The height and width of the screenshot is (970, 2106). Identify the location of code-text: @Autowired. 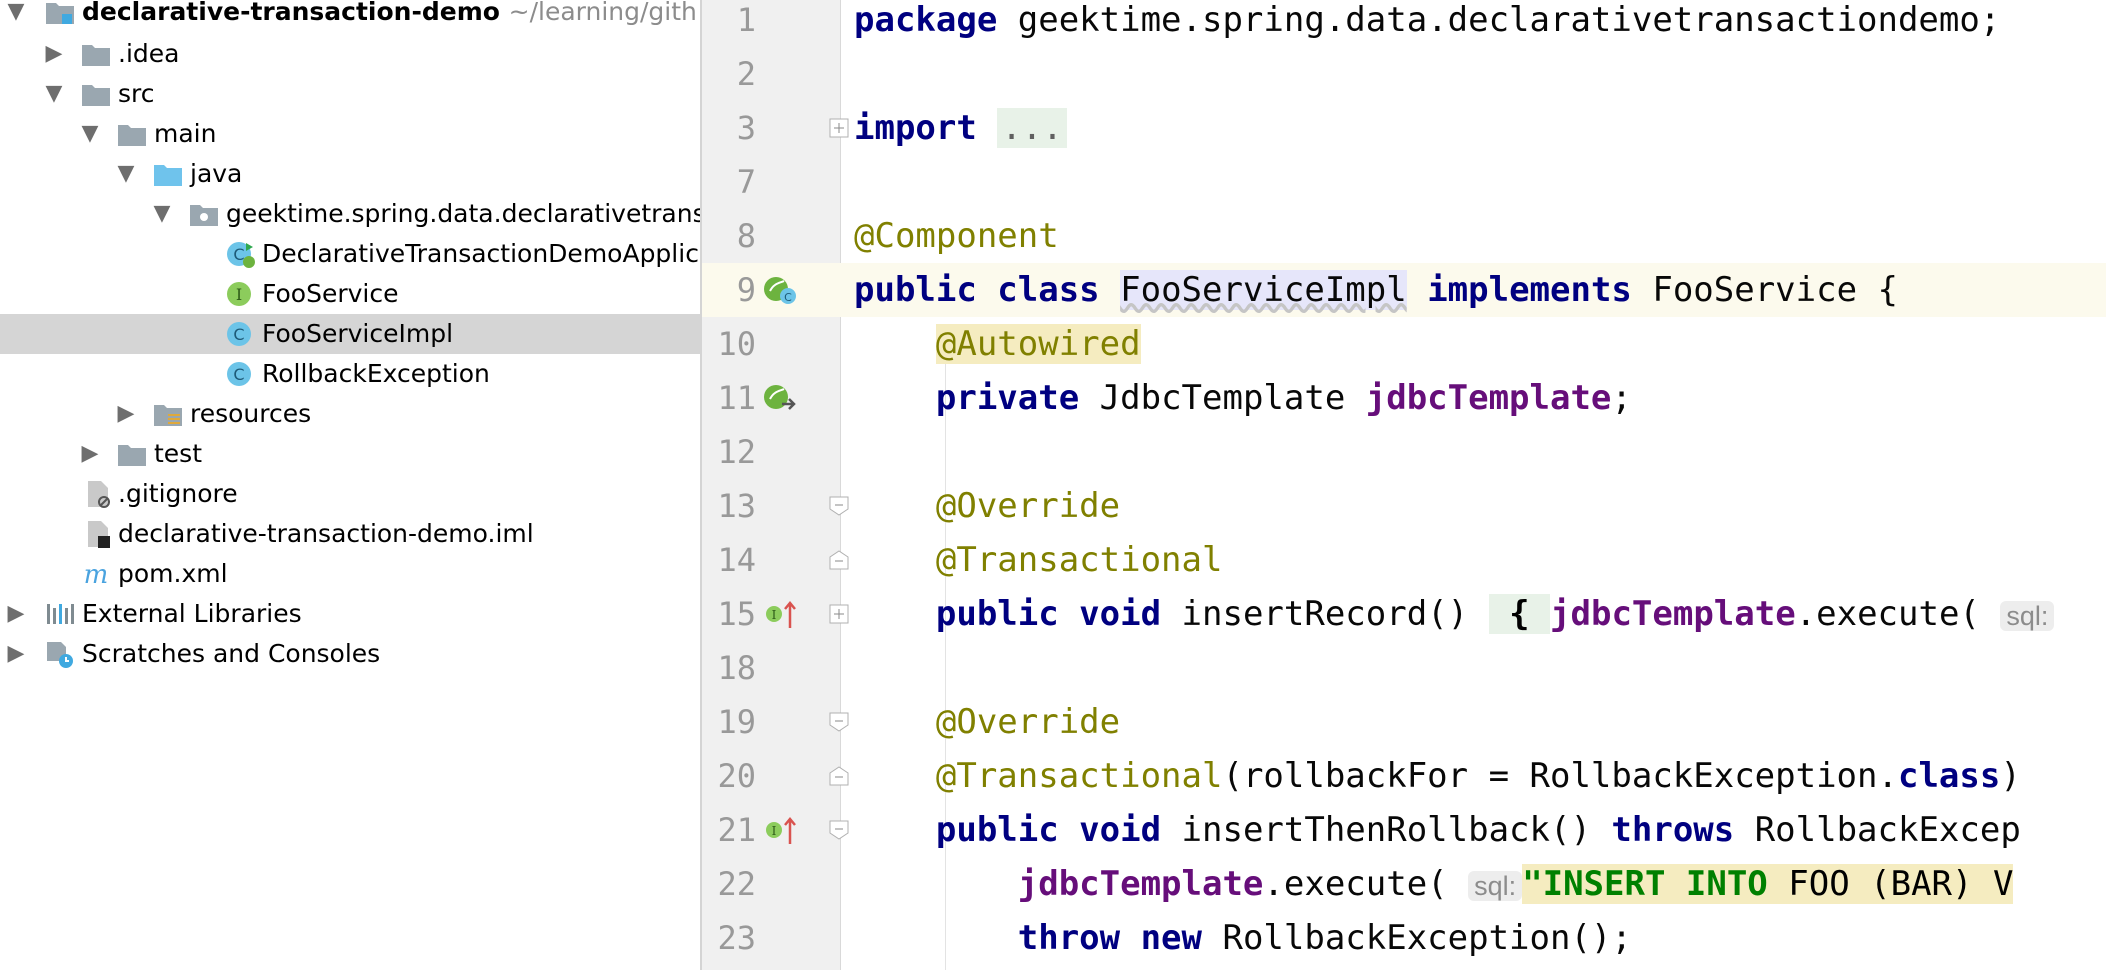
(997, 344).